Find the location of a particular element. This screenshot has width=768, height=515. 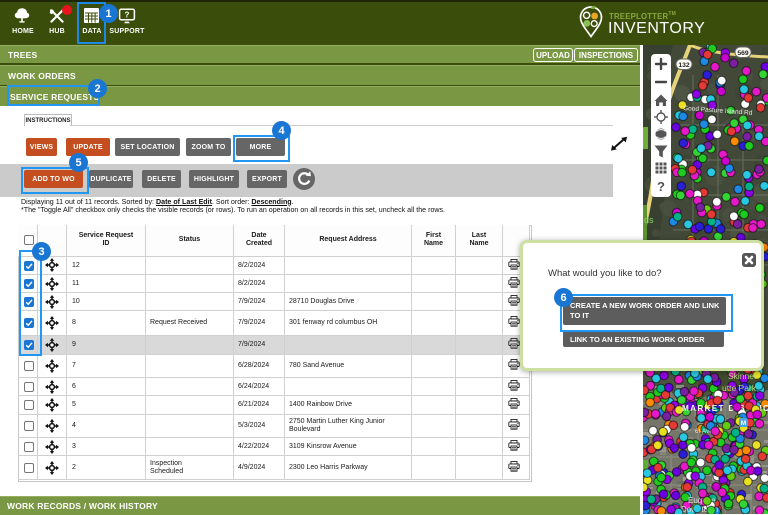

svg-text: 132 is located at coordinates (684, 65).